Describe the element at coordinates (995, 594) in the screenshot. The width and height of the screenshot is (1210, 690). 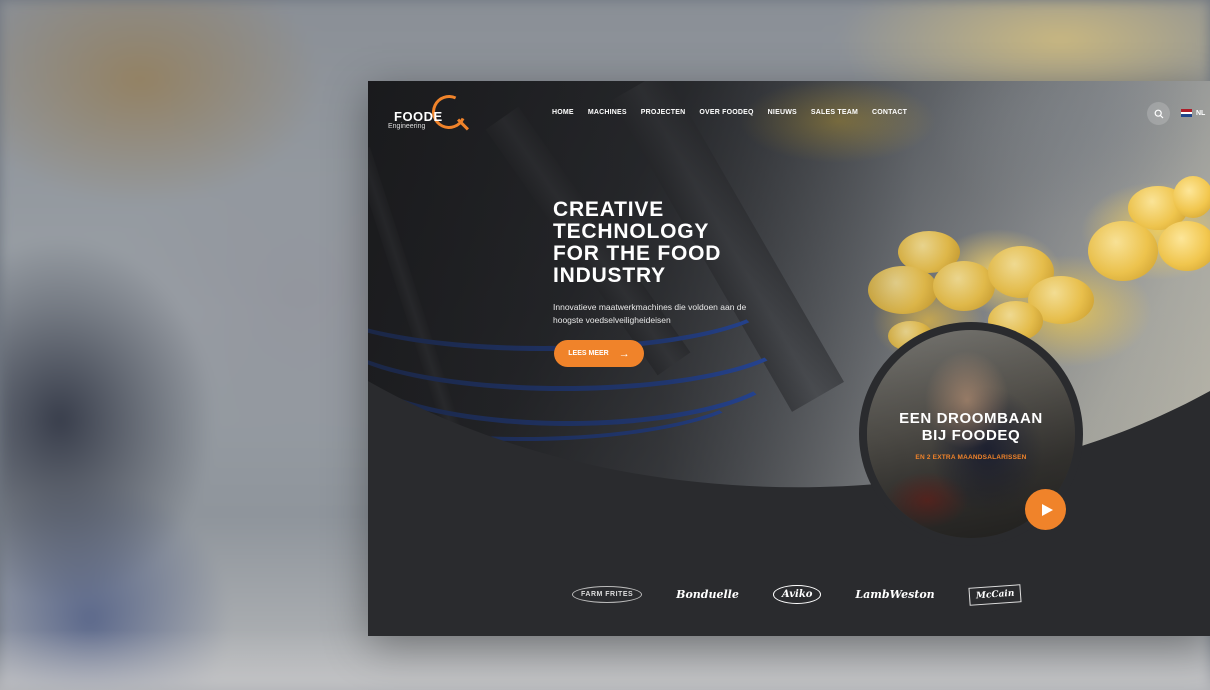
I see `client-logo-mccain: McCain` at that location.